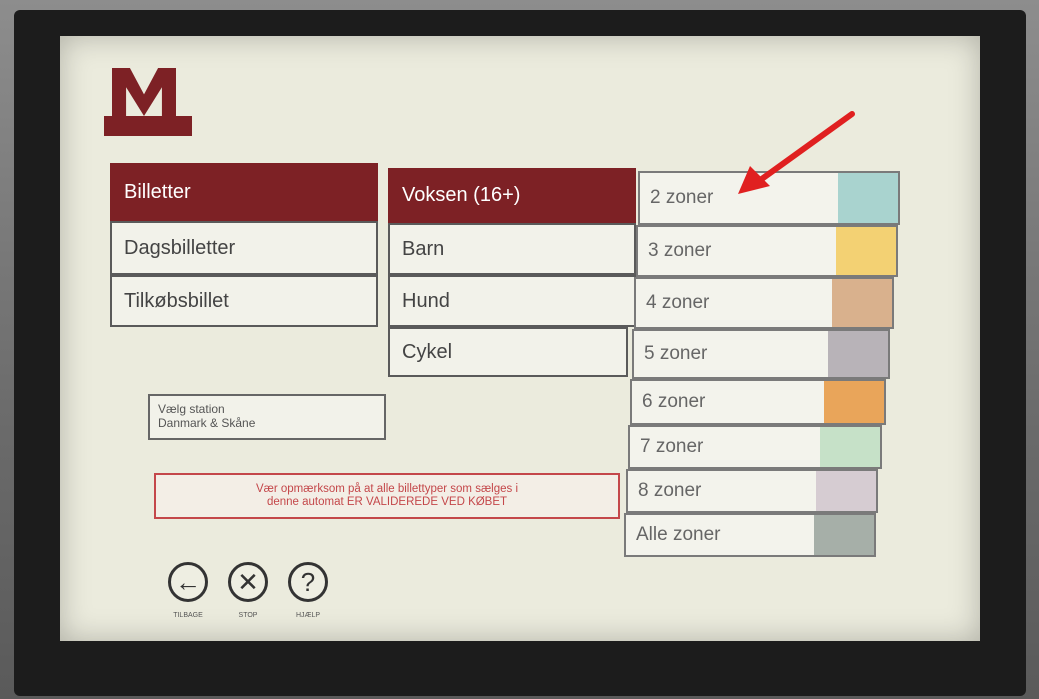  What do you see at coordinates (244, 301) in the screenshot?
I see `category-tilkobsbillet: Tilkøbsbillet` at bounding box center [244, 301].